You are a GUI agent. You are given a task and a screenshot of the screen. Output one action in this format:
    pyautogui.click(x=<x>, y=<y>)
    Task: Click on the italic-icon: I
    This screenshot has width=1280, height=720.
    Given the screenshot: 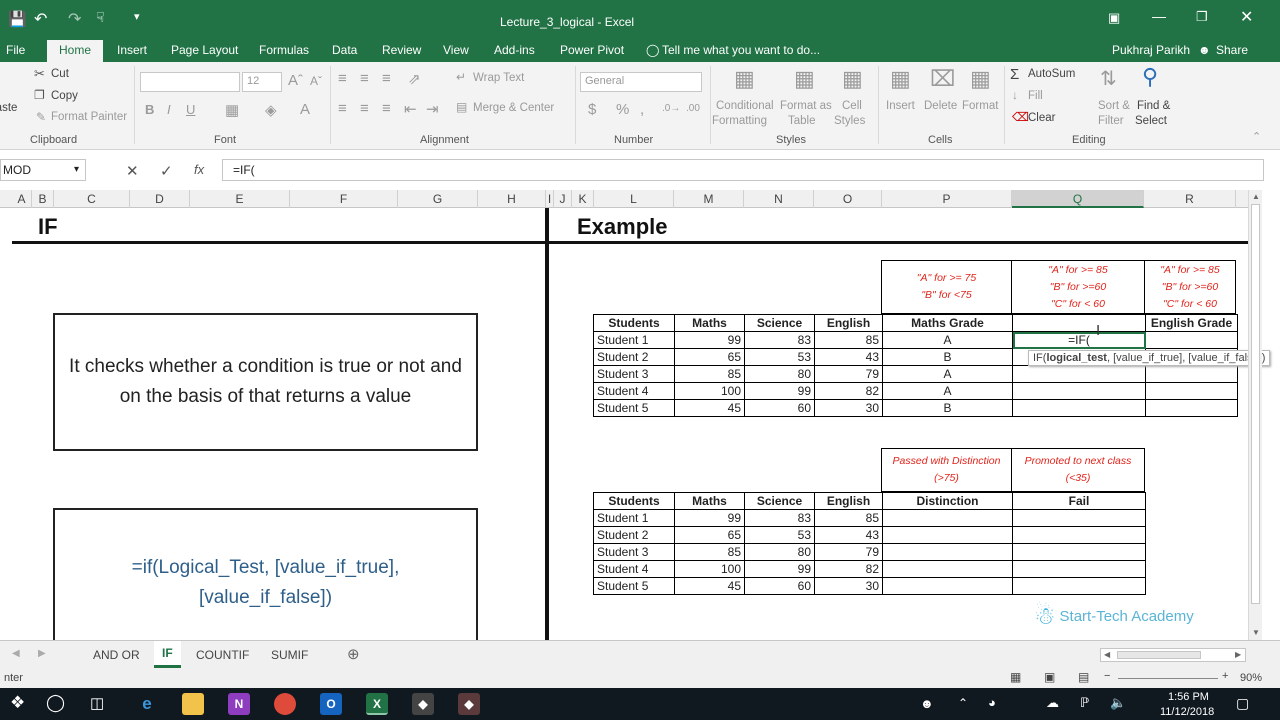 What is the action you would take?
    pyautogui.click(x=169, y=109)
    